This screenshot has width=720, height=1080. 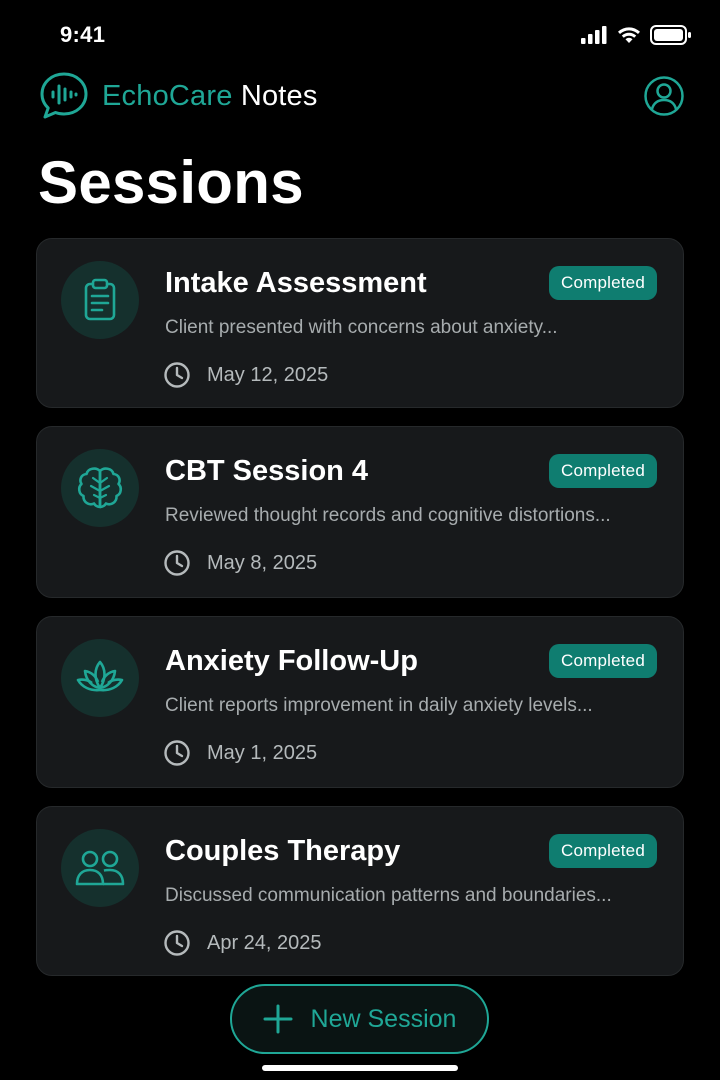 I want to click on clipboard-icon, so click(x=100, y=300).